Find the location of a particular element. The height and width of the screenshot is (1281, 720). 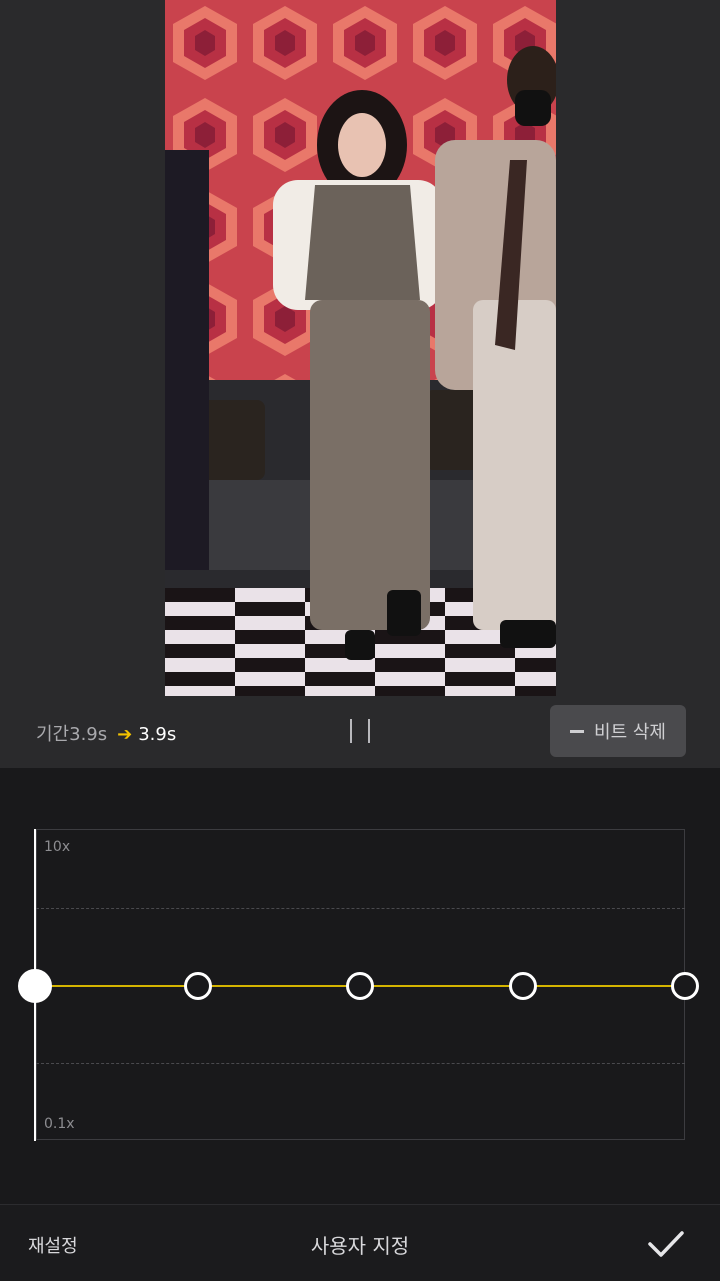

duration-label: 기간3.9s is located at coordinates (72, 734).